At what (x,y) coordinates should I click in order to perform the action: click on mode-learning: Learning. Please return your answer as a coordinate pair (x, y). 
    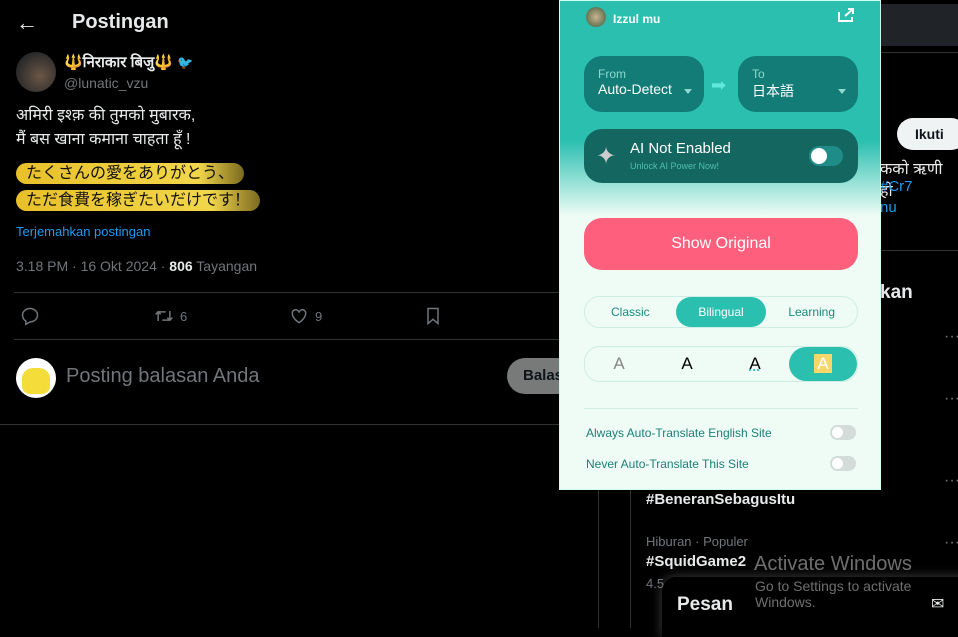
    Looking at the image, I should click on (811, 312).